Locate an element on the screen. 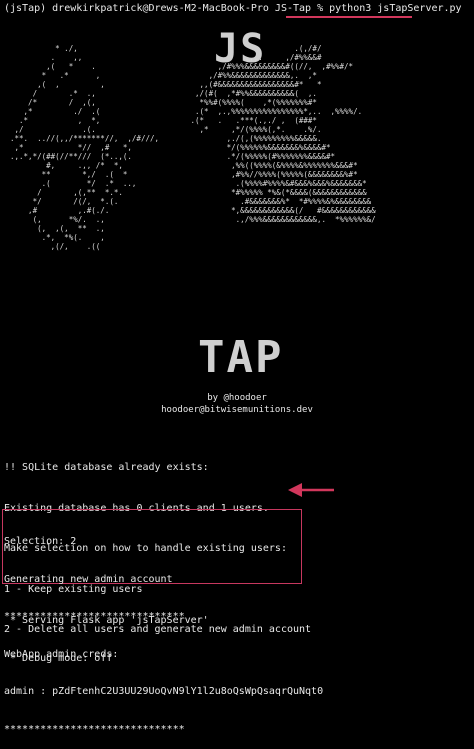  flask-line: * Serving Flask app 'jsTapServer' is located at coordinates (106, 620).